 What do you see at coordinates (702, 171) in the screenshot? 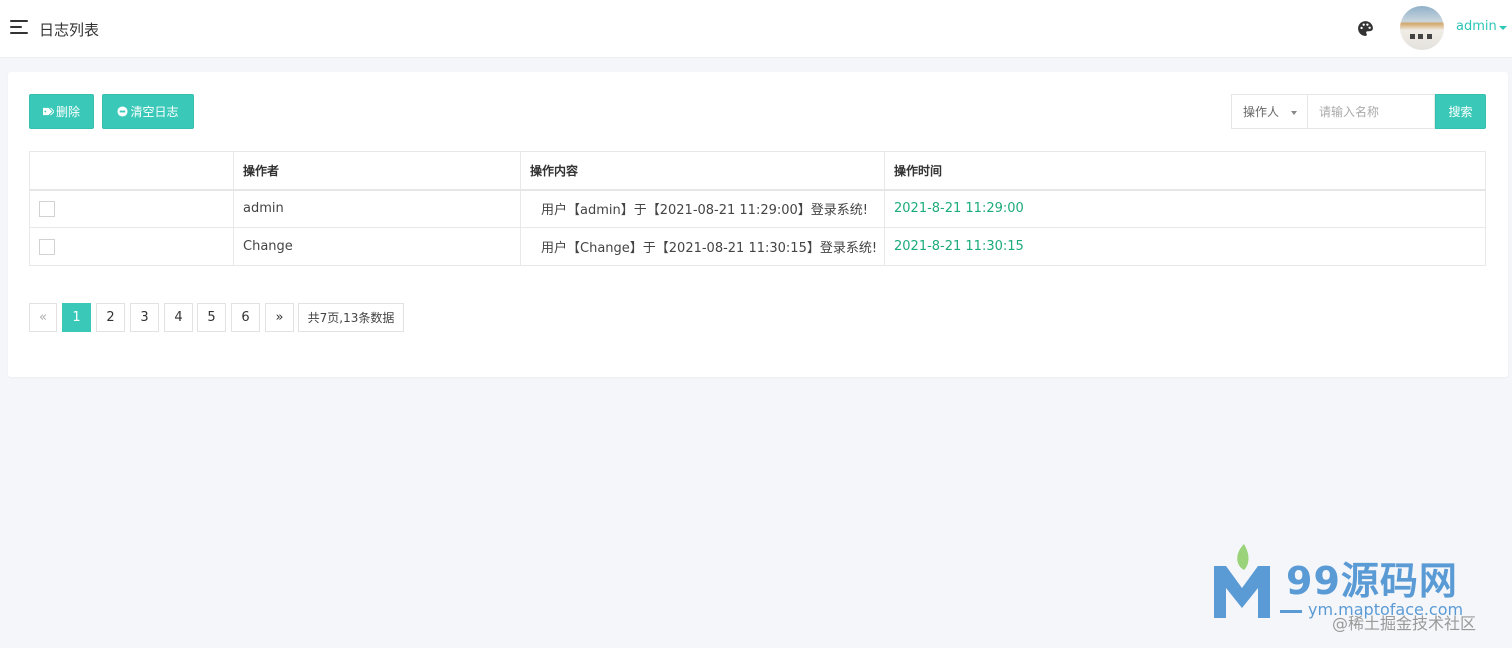
I see `table-header-content: 操作内容` at bounding box center [702, 171].